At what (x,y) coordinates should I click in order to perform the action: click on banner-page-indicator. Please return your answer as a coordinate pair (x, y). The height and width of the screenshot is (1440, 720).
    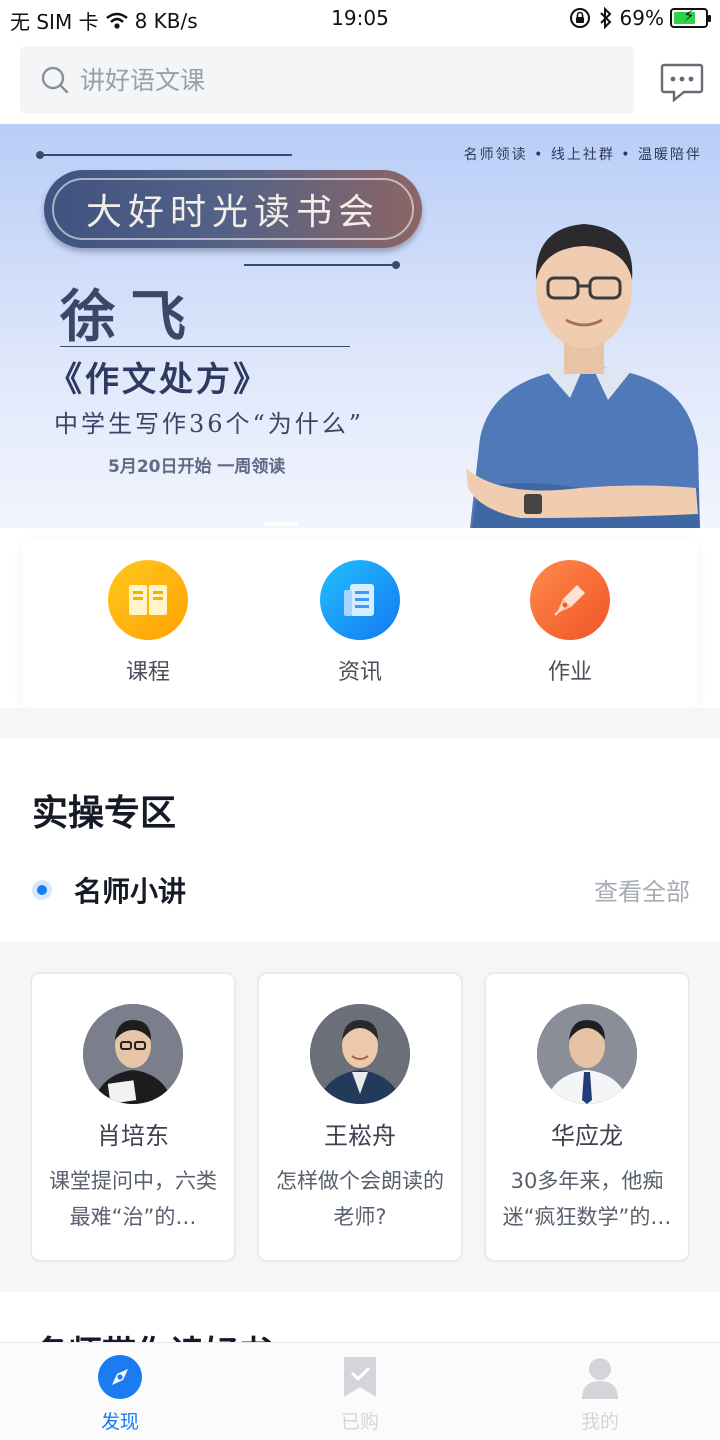
    Looking at the image, I should click on (281, 524).